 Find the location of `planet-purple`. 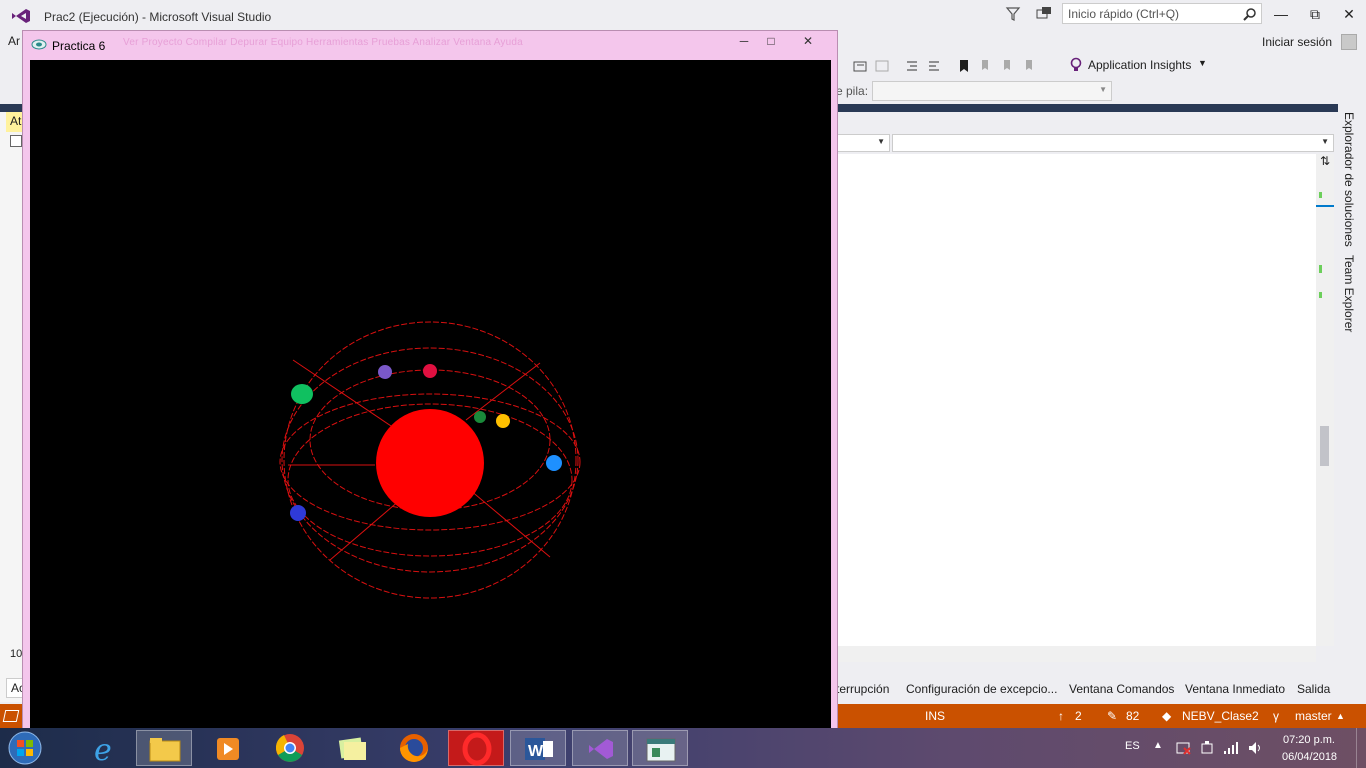

planet-purple is located at coordinates (385, 372).